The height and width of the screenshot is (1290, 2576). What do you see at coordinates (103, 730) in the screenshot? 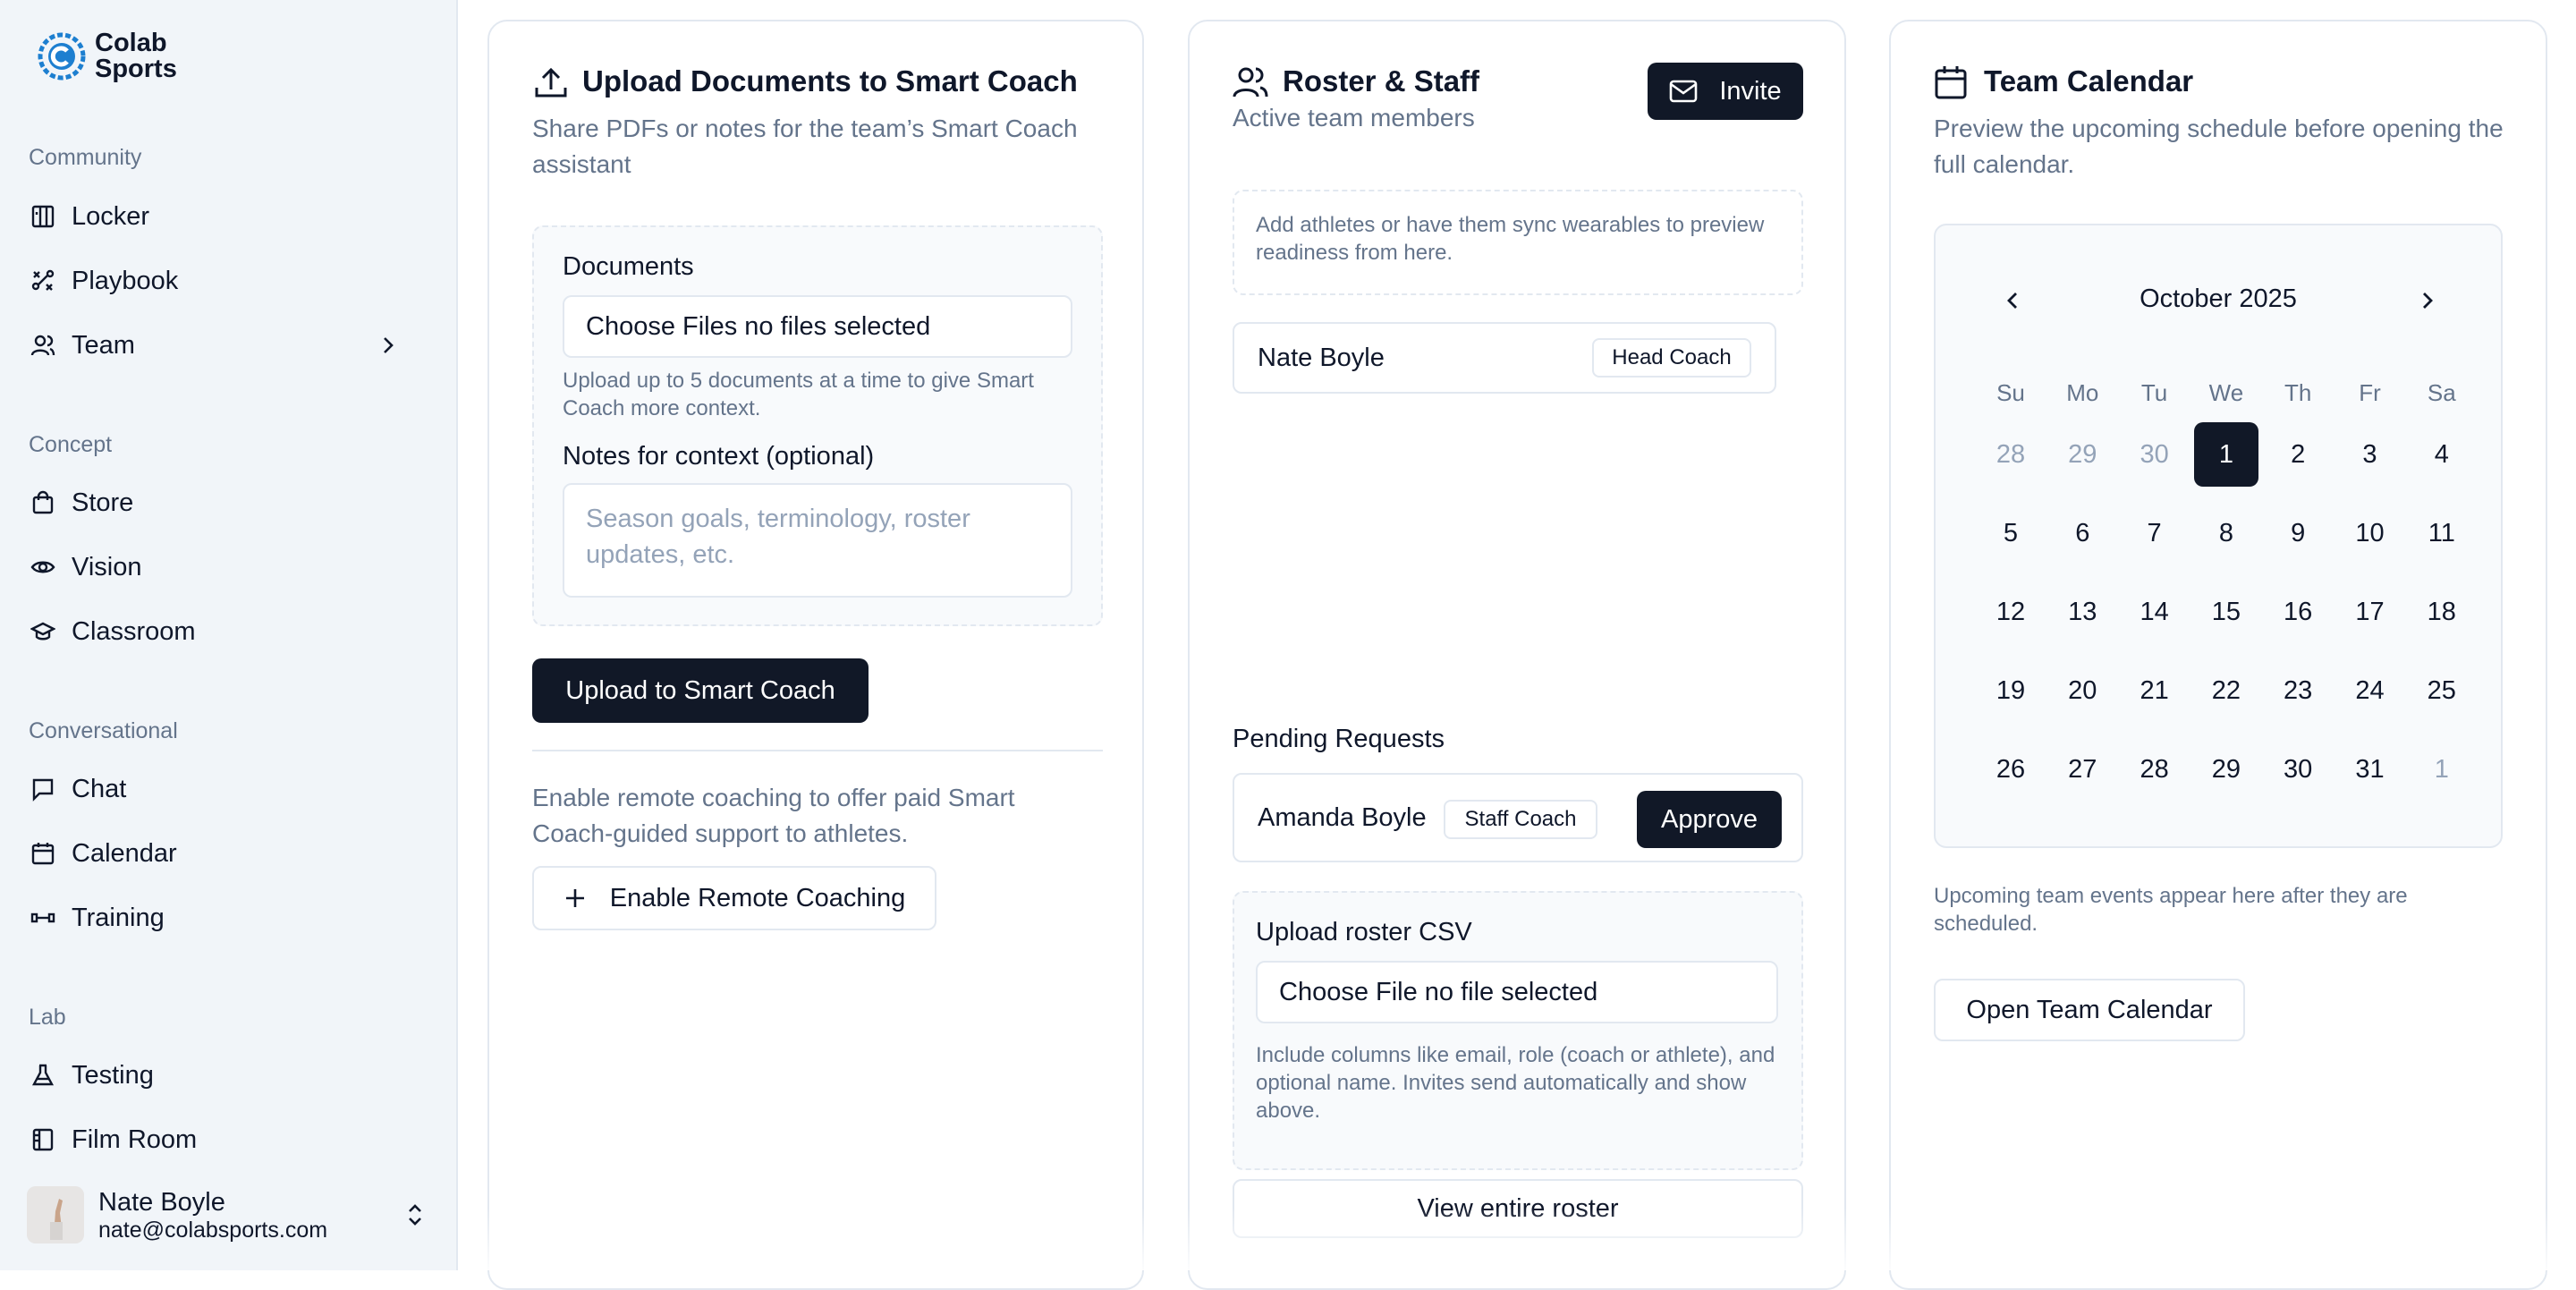
I see `section-label-conversational: Conversational` at bounding box center [103, 730].